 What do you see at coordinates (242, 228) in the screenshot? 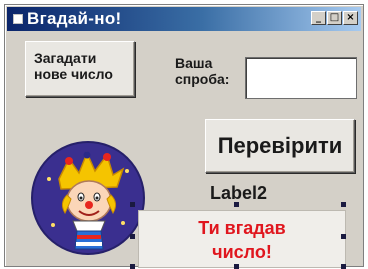
I see `result-line1: Ти вгадав` at bounding box center [242, 228].